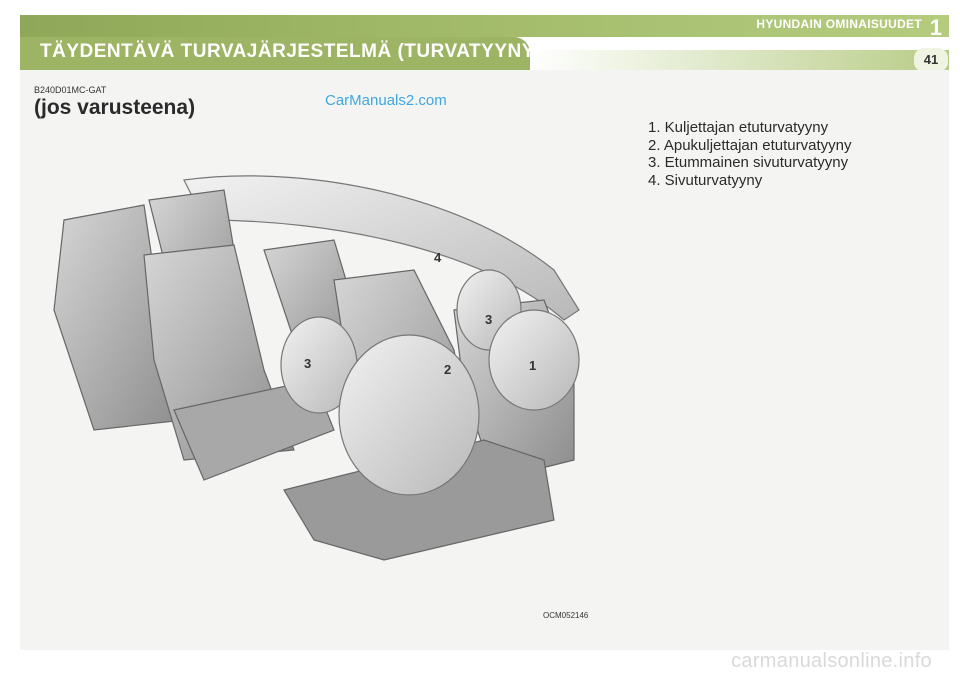 The height and width of the screenshot is (677, 960). Describe the element at coordinates (738, 127) in the screenshot. I see `legend-item: 1. Kuljettajan etuturvatyyny` at that location.